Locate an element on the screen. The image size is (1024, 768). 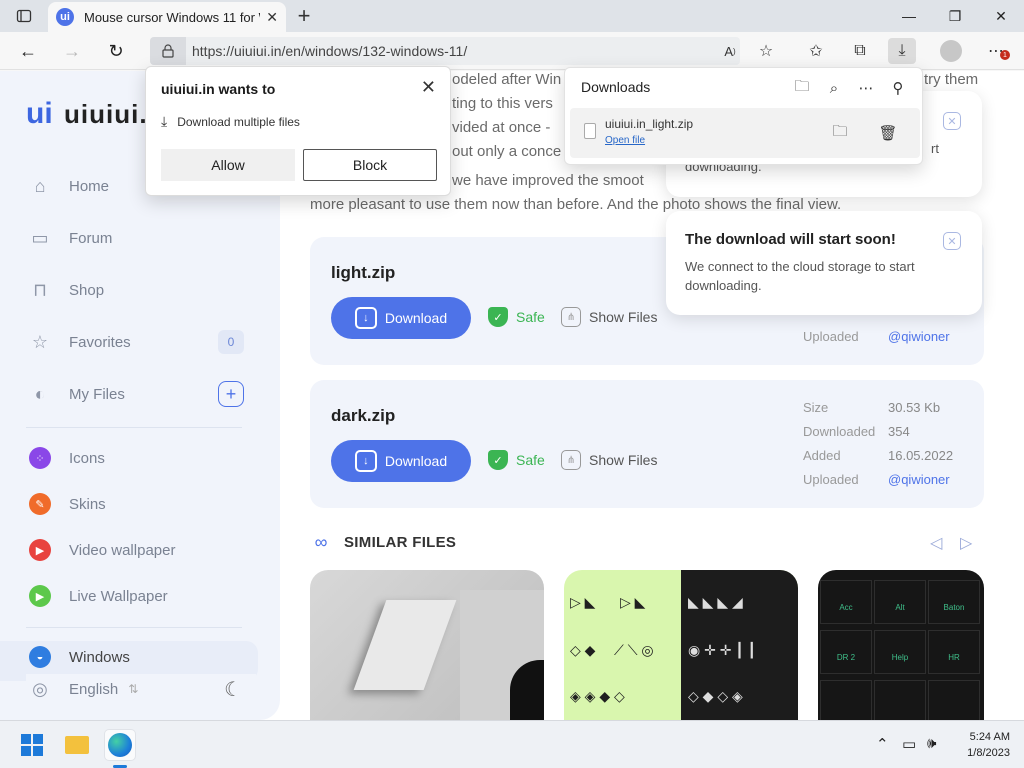
collections-icon: ⧉ is located at coordinates (860, 51).